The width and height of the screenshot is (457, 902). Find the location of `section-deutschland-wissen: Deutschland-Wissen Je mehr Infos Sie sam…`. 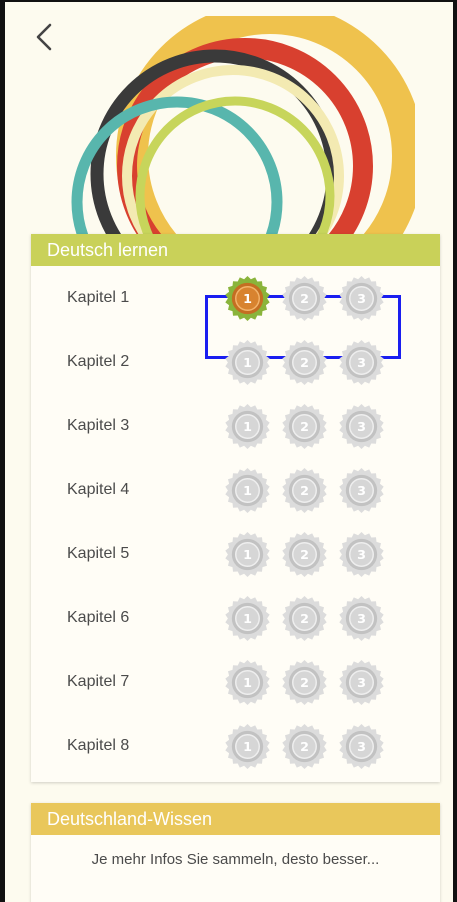

section-deutschland-wissen: Deutschland-Wissen Je mehr Infos Sie sam… is located at coordinates (235, 852).